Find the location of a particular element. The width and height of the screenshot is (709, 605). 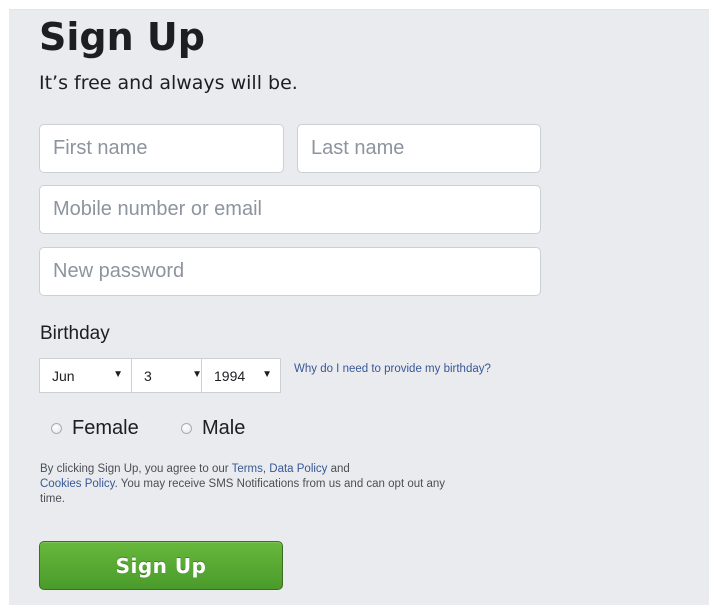

gender-female-option: Female is located at coordinates (95, 428).